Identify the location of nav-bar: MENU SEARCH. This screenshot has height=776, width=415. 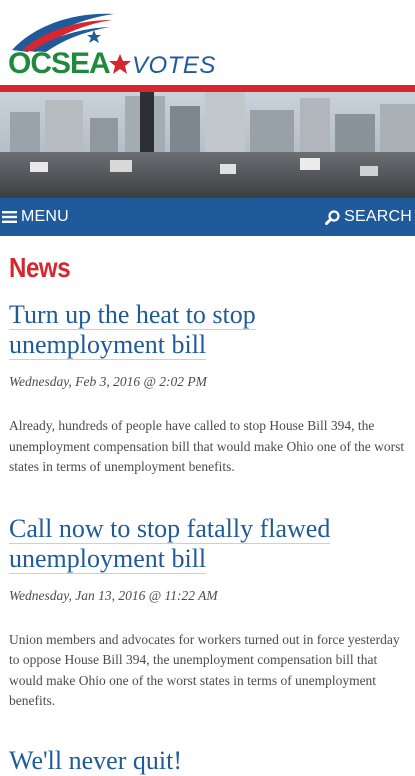
(207, 217).